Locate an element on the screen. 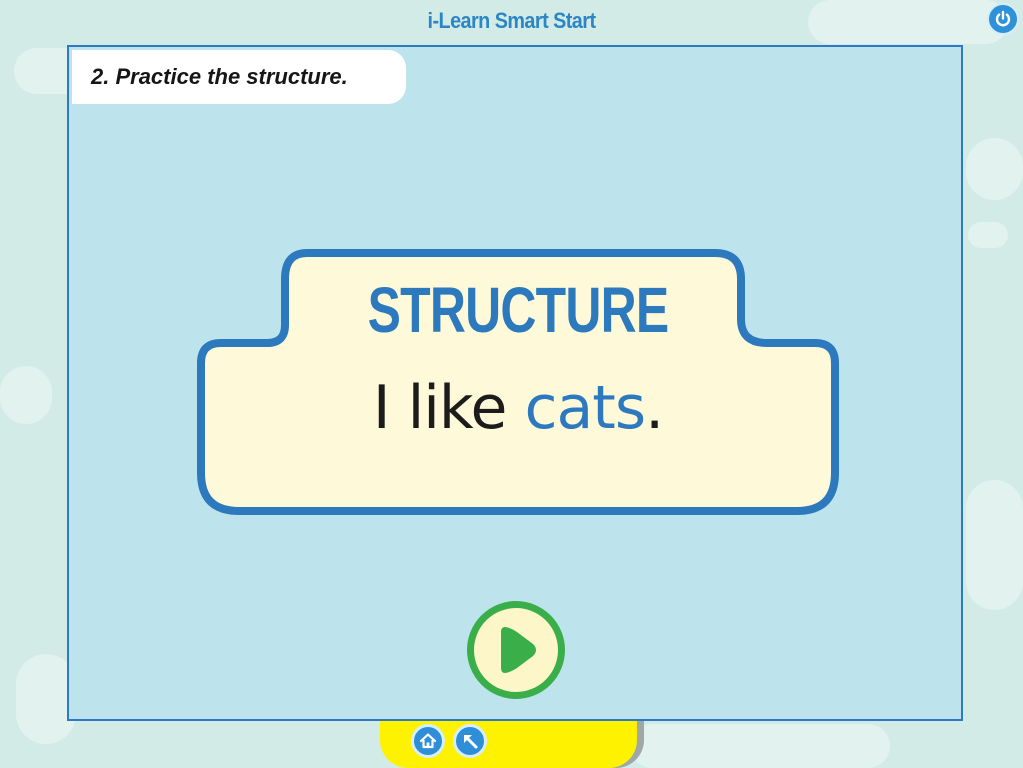  play-button is located at coordinates (516, 650).